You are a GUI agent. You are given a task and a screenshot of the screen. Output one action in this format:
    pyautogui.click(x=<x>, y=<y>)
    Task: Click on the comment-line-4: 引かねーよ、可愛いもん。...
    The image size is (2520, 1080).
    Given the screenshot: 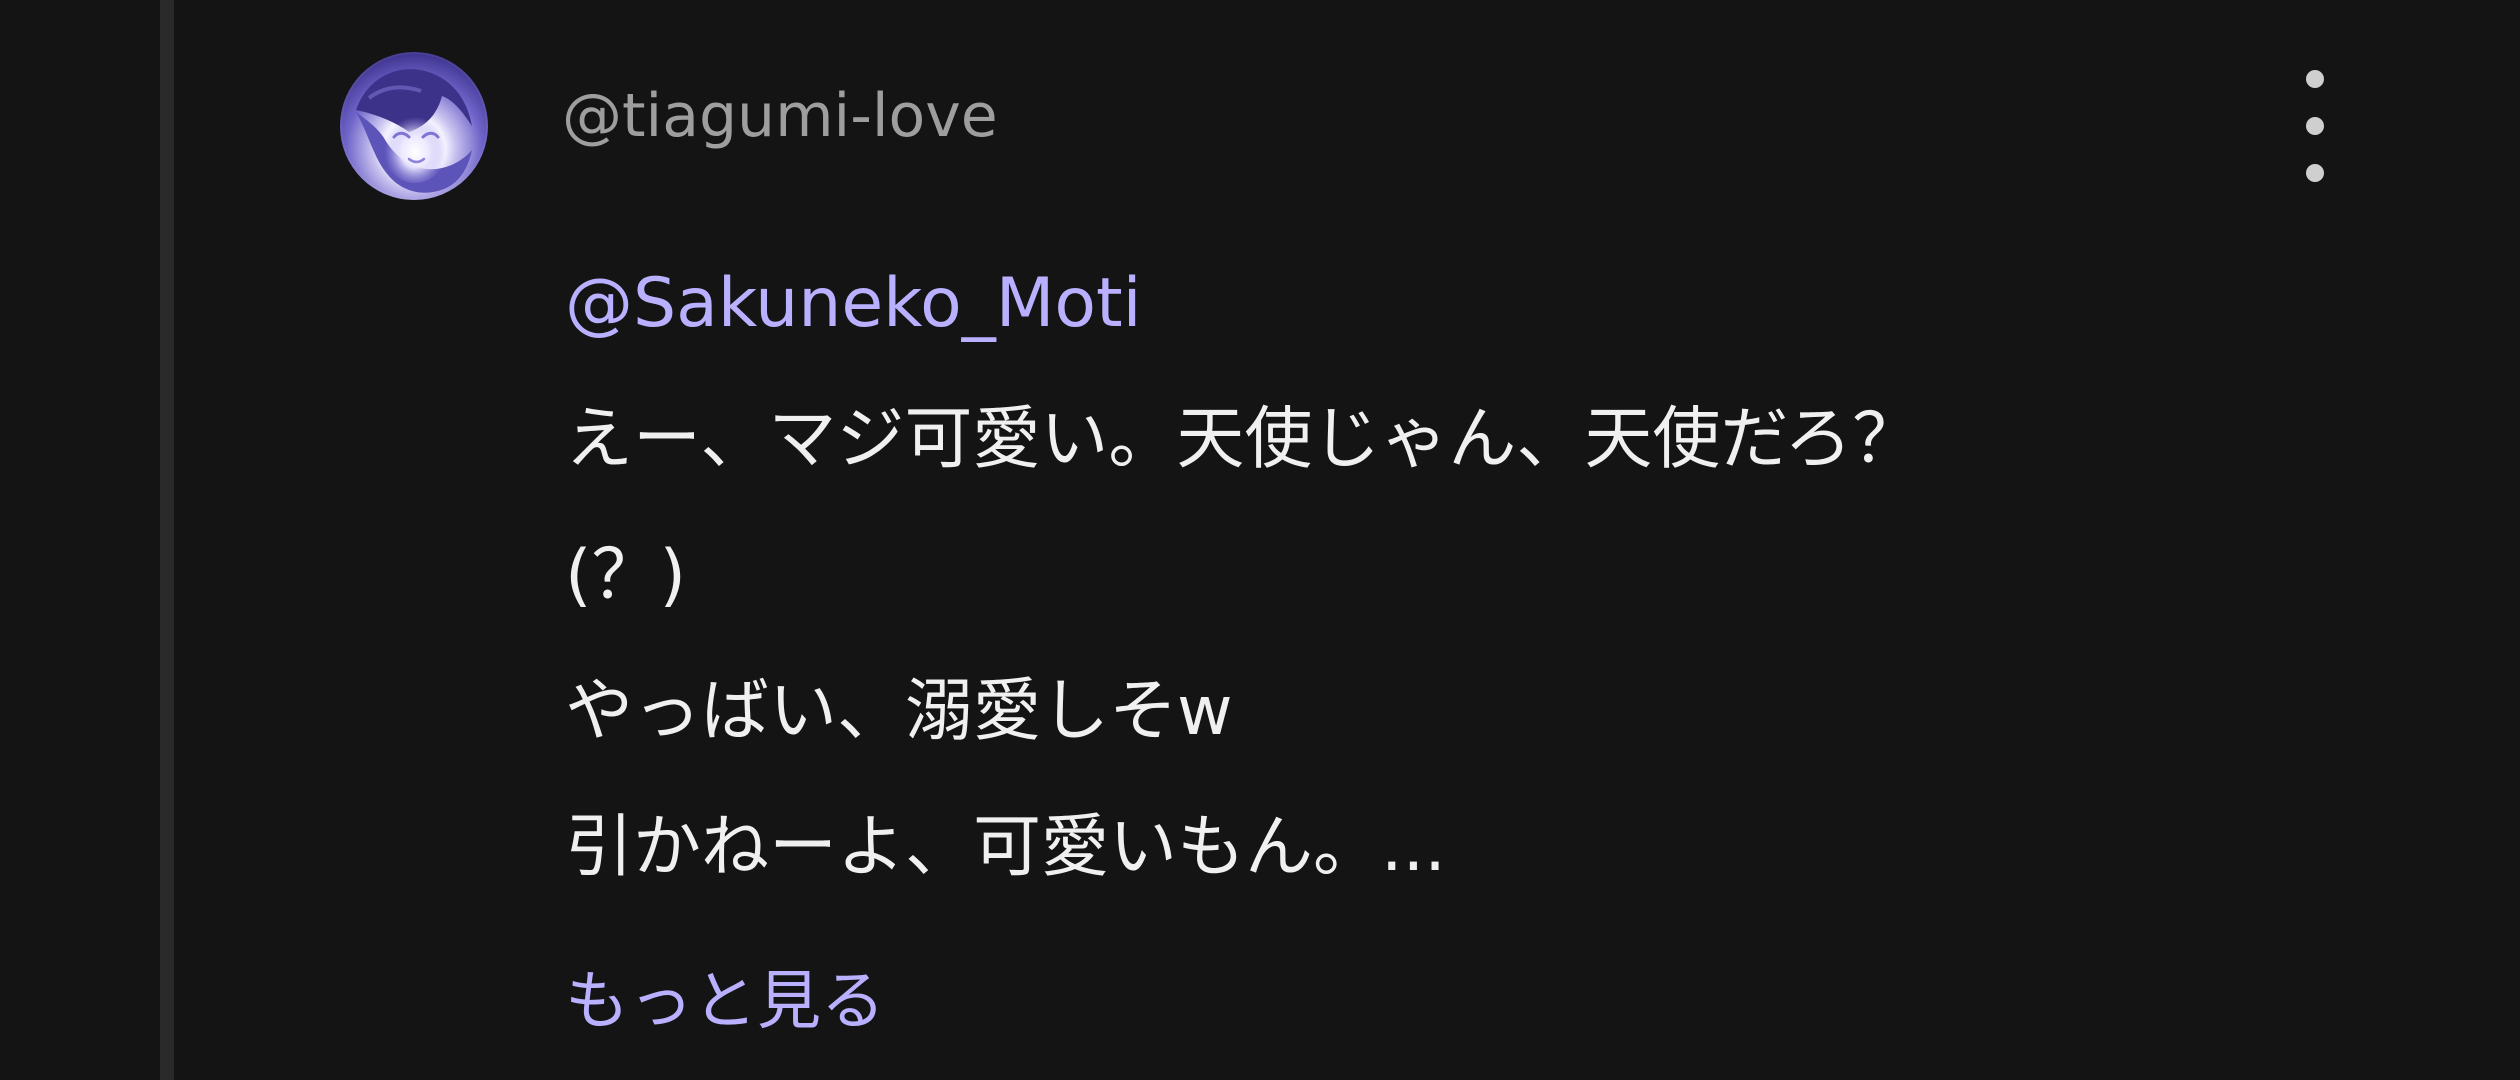 What is the action you would take?
    pyautogui.click(x=1005, y=847)
    